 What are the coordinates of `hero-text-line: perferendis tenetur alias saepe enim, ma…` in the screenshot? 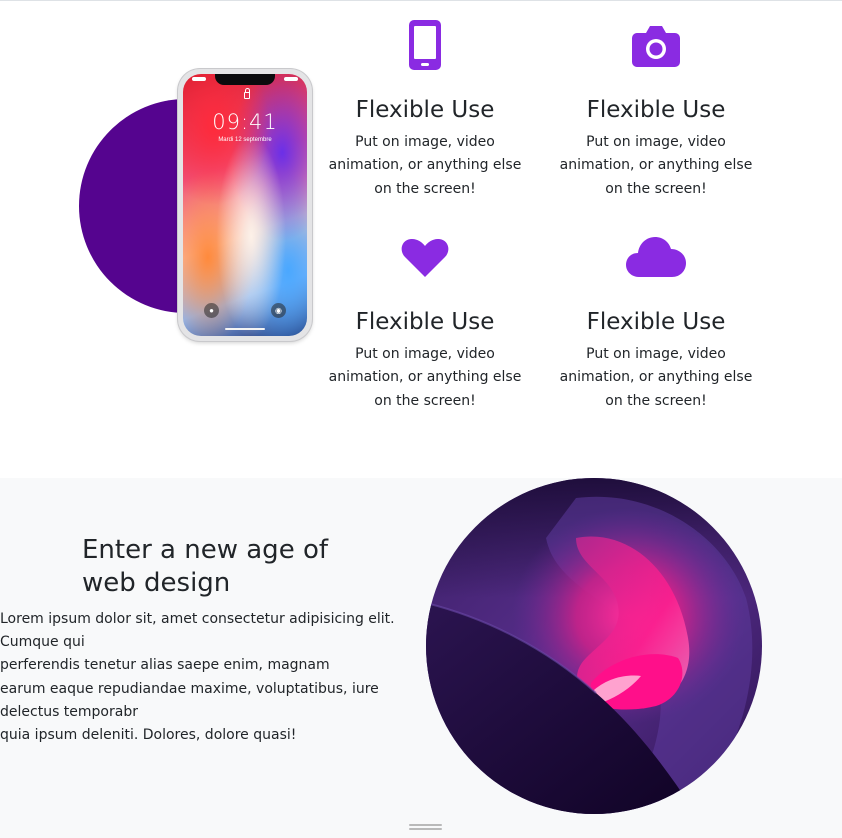 It's located at (165, 665).